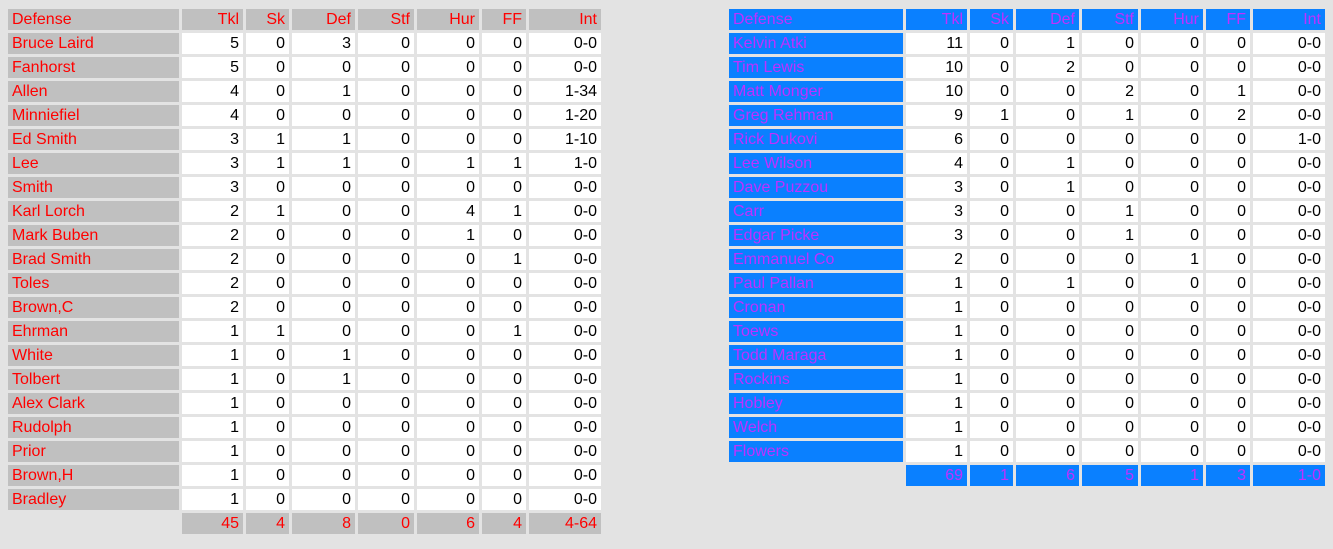  I want to click on table-row: Rockins 1 0 0 0 0 0 0-0, so click(1027, 379).